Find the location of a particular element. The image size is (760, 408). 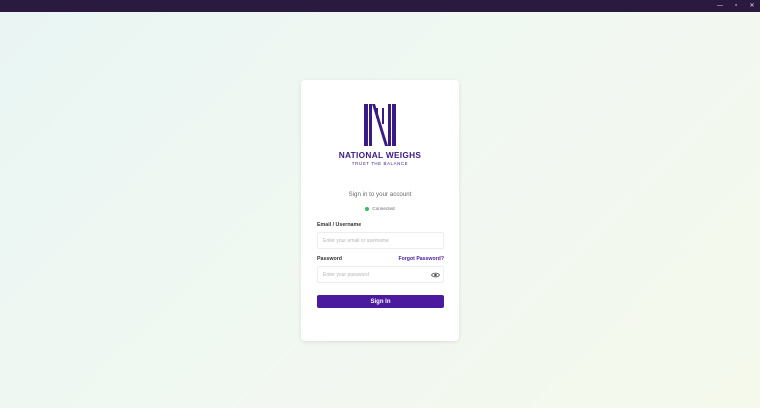

brand-tagline: TRUST THE BALANCE is located at coordinates (380, 163).